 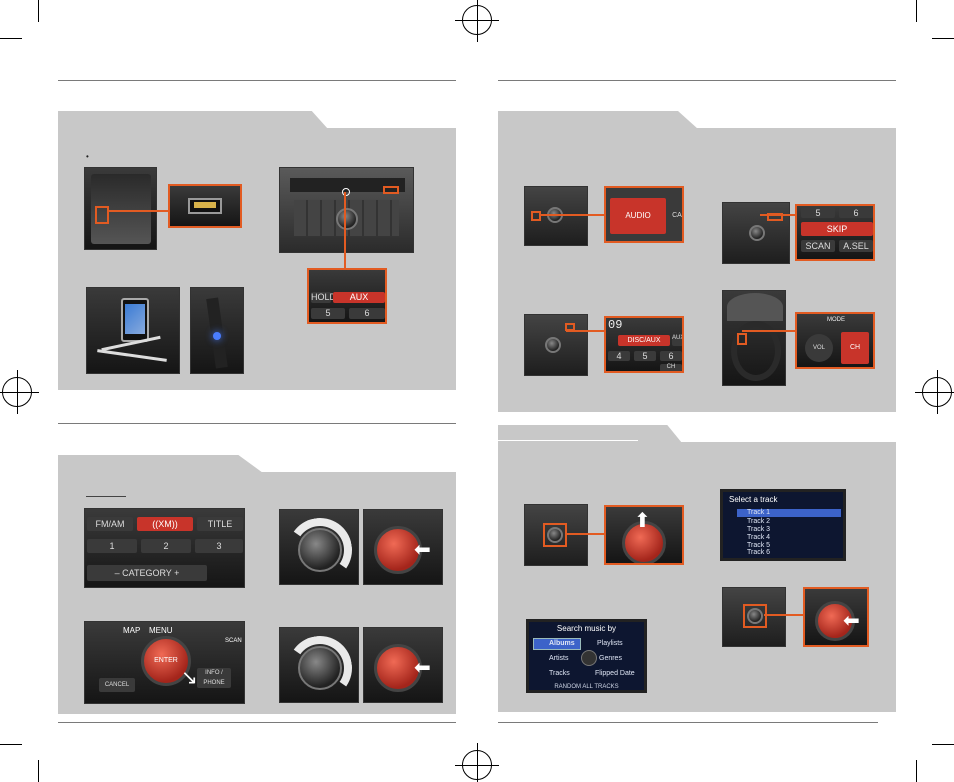 I want to click on scan-button: SCAN, so click(x=818, y=246).